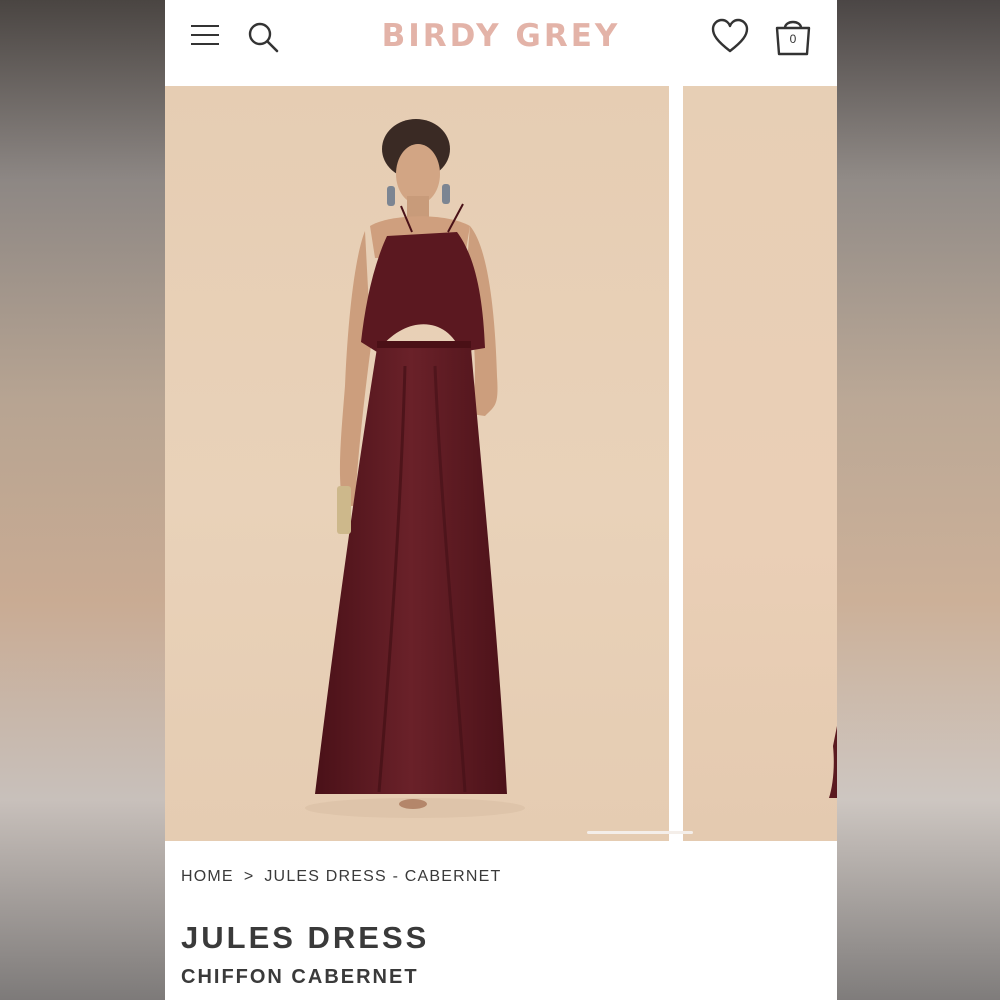  Describe the element at coordinates (207, 876) in the screenshot. I see `breadcrumb-home: HOME` at that location.